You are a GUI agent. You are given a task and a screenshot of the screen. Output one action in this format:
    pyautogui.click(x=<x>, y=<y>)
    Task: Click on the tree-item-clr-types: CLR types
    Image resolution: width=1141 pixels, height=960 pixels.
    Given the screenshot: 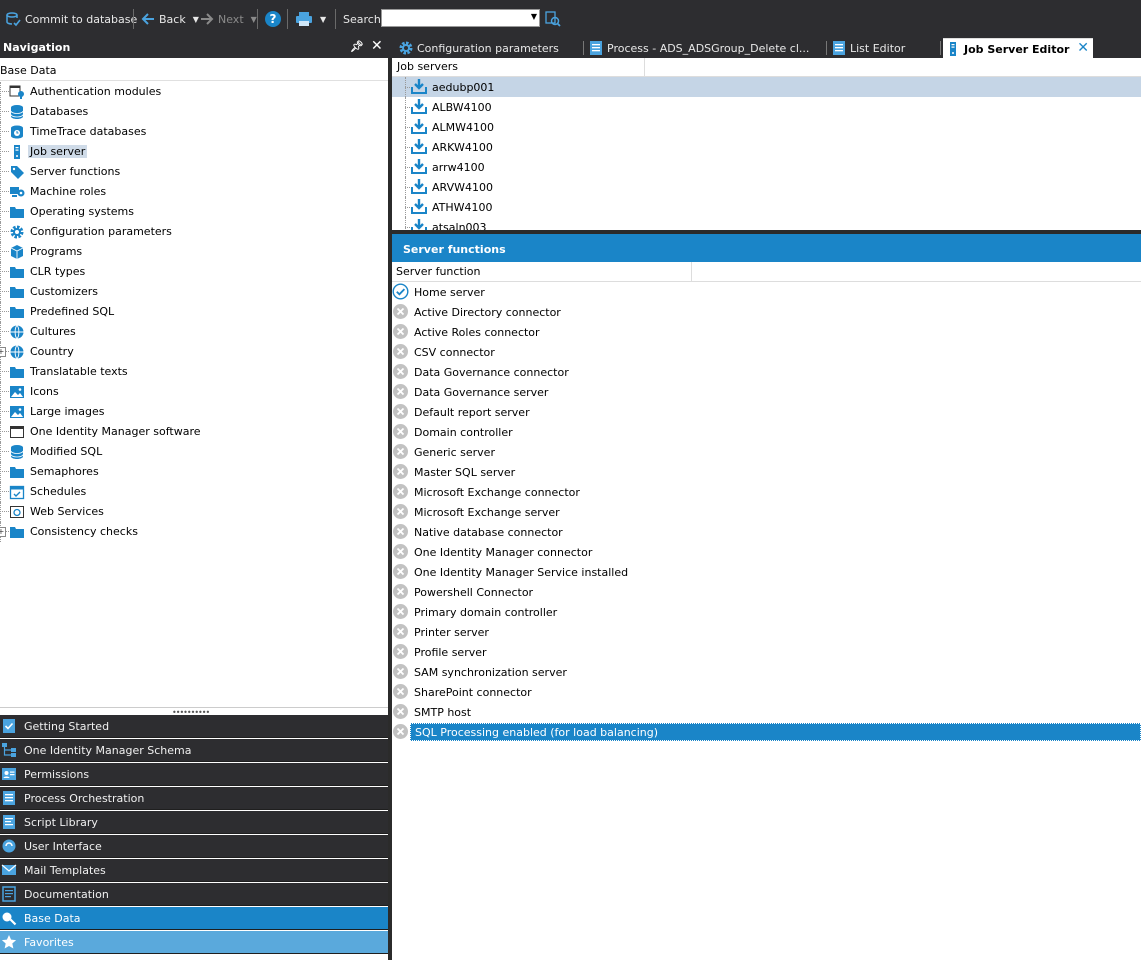 What is the action you would take?
    pyautogui.click(x=194, y=272)
    